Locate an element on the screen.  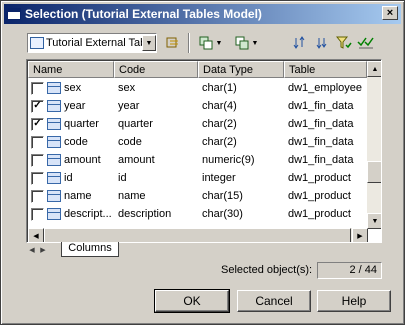
close-button: × is located at coordinates (390, 13).